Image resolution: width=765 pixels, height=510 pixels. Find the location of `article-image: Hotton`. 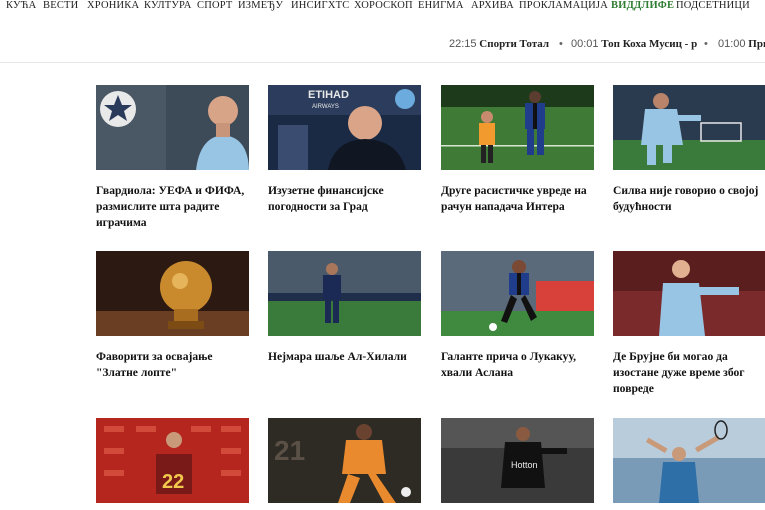

article-image: Hotton is located at coordinates (517, 460).